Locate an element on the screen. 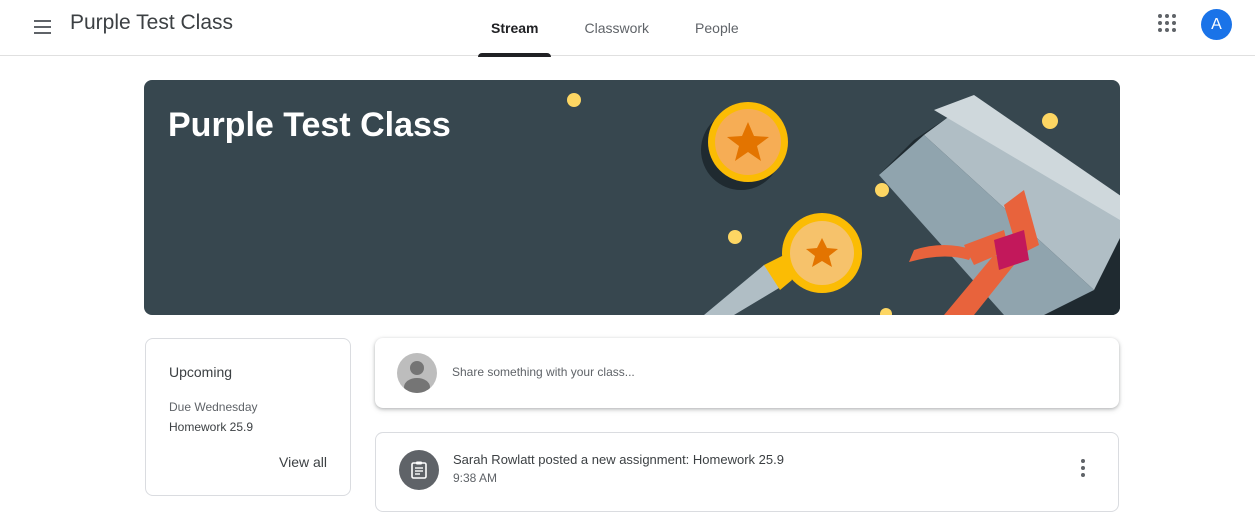  tab-classwork: Classwork is located at coordinates (616, 28).